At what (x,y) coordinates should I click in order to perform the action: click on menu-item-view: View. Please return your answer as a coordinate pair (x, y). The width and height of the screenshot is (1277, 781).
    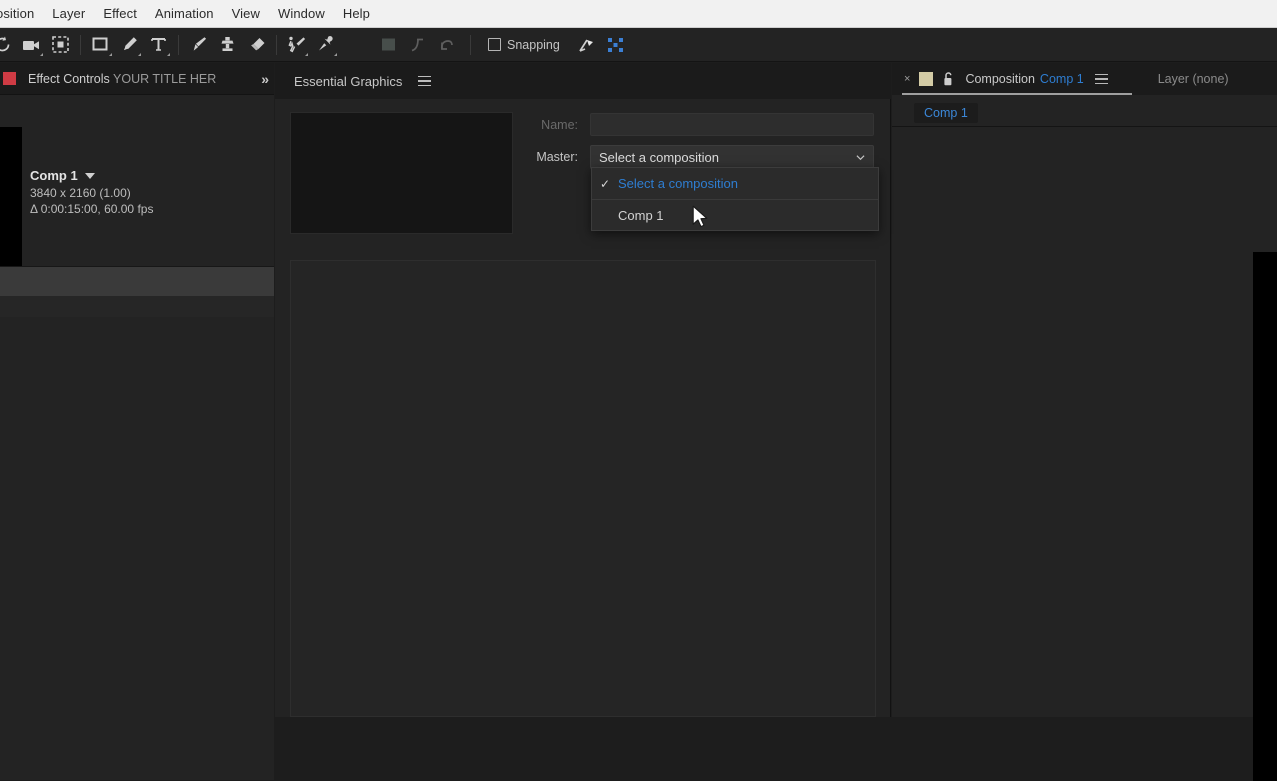
    Looking at the image, I should click on (246, 13).